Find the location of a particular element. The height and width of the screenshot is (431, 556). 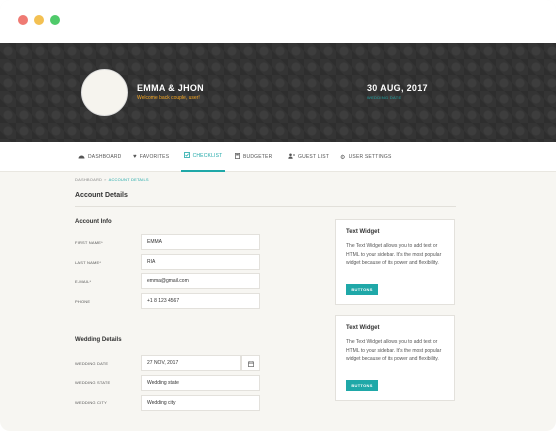

calendar-button is located at coordinates (250, 363).